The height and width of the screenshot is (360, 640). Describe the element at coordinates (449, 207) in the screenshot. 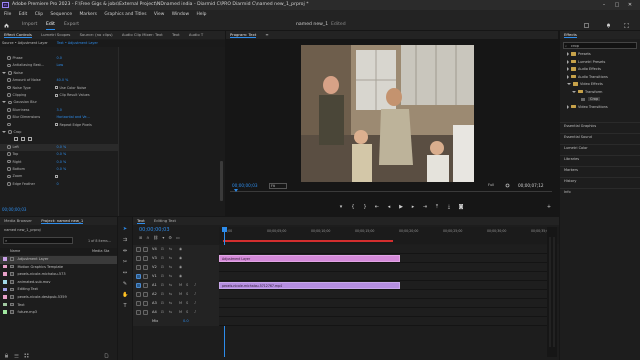

I see `extract-icon: ⤓` at that location.